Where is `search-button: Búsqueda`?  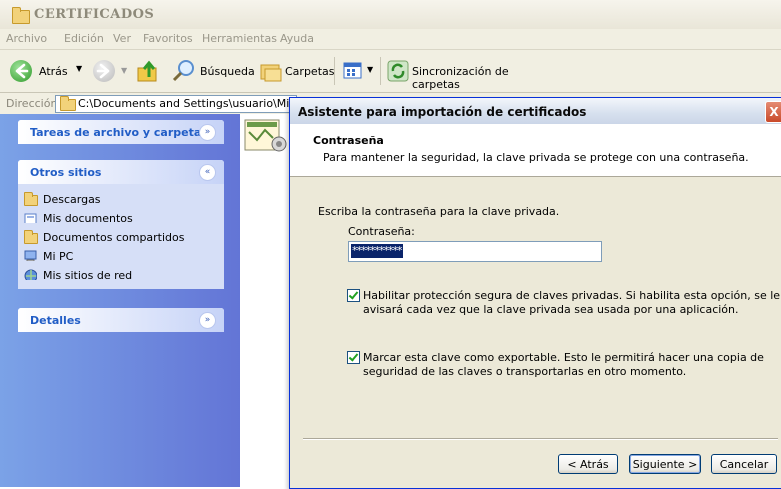 search-button: Búsqueda is located at coordinates (214, 71).